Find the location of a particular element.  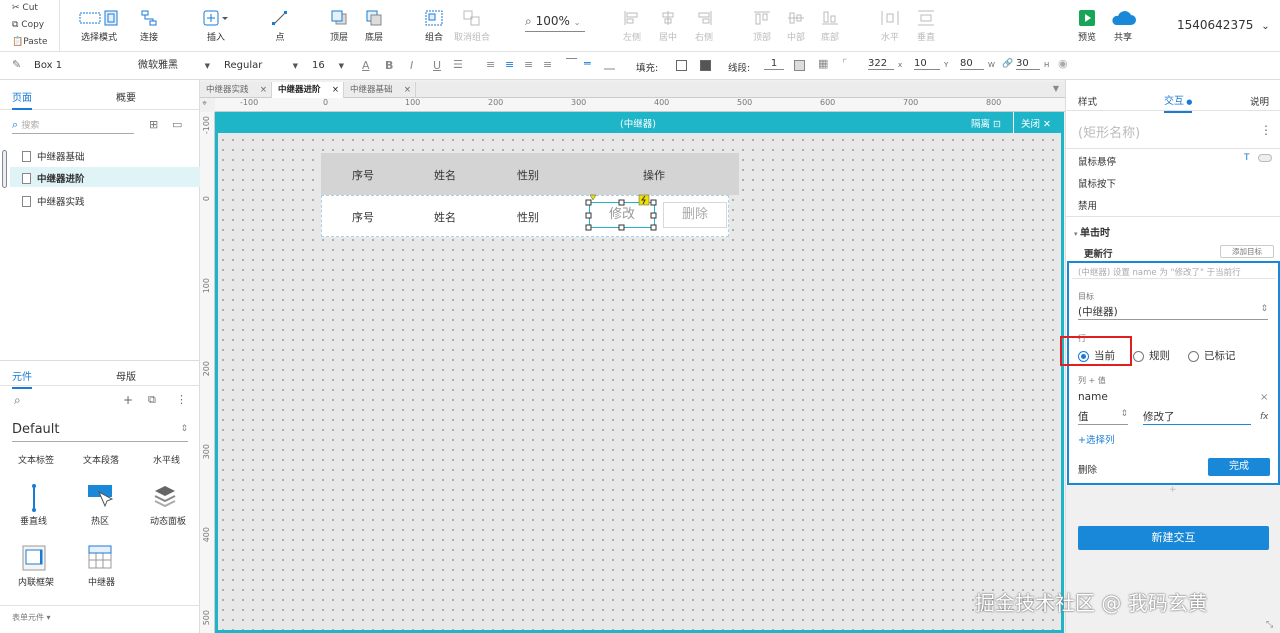

align-center-button: 居中 is located at coordinates (668, 26).